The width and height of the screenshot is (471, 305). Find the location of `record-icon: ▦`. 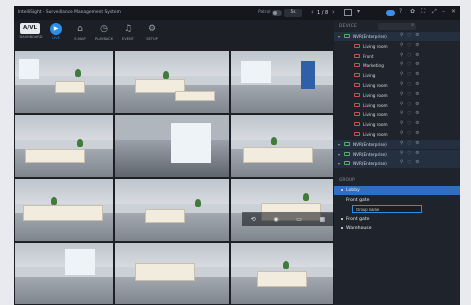

record-icon: ▦ is located at coordinates (323, 219).